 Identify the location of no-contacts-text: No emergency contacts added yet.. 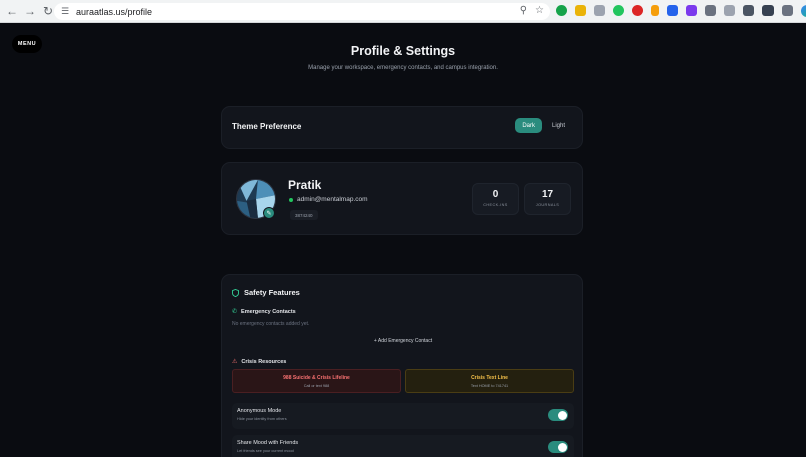
(271, 324).